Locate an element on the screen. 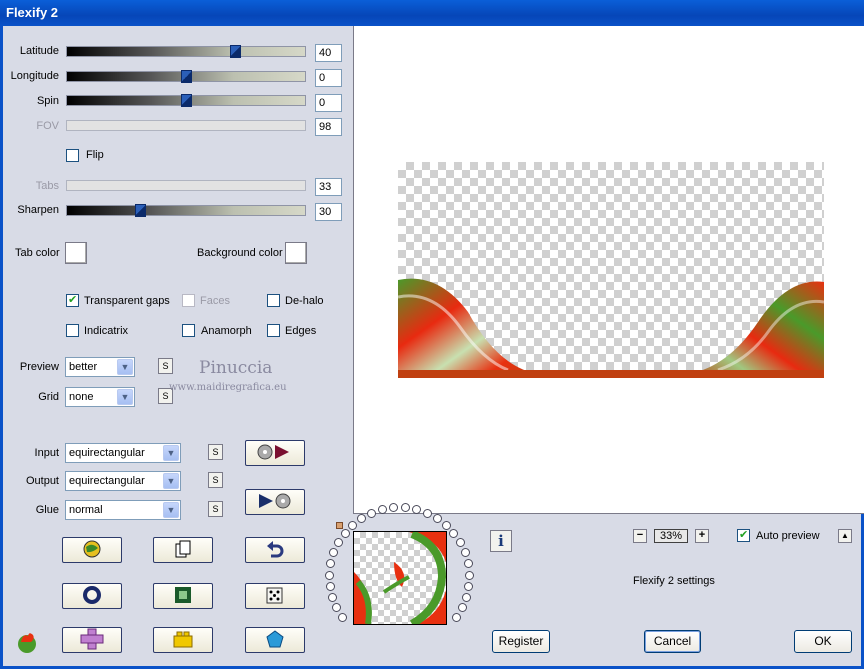 Image resolution: width=864 pixels, height=669 pixels. navigator-thumbnail is located at coordinates (400, 578).